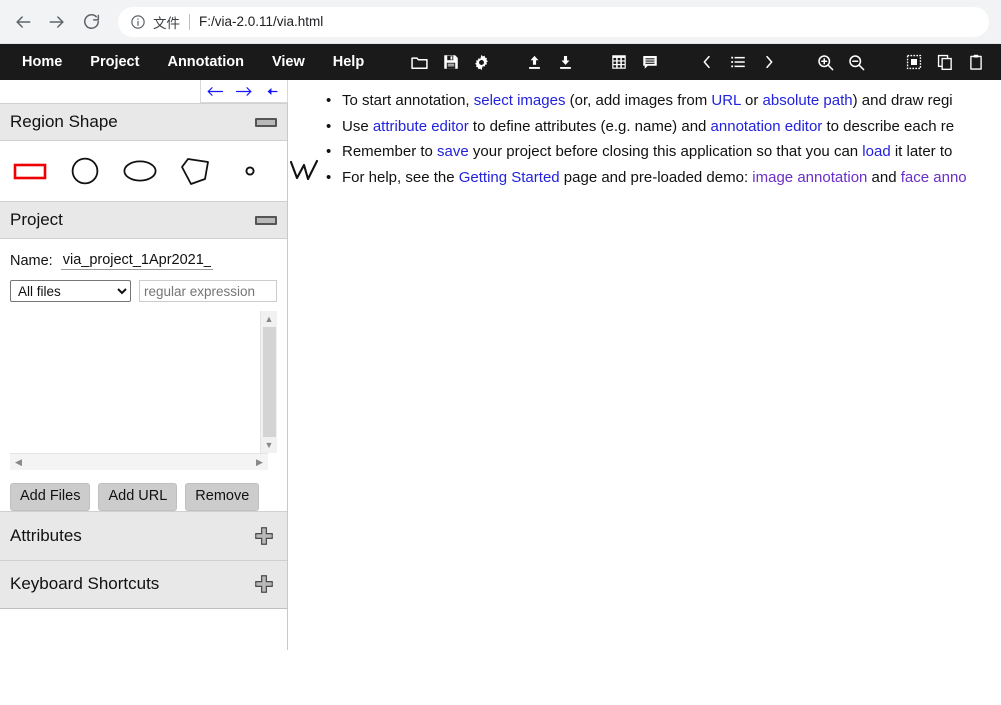  I want to click on plus-icon, so click(264, 536).